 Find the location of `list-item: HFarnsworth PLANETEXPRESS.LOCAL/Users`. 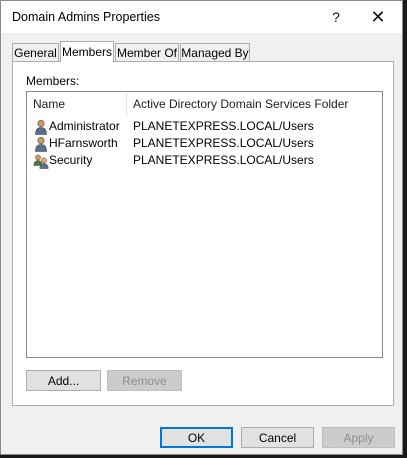

list-item: HFarnsworth PLANETEXPRESS.LOCAL/Users is located at coordinates (204, 143).